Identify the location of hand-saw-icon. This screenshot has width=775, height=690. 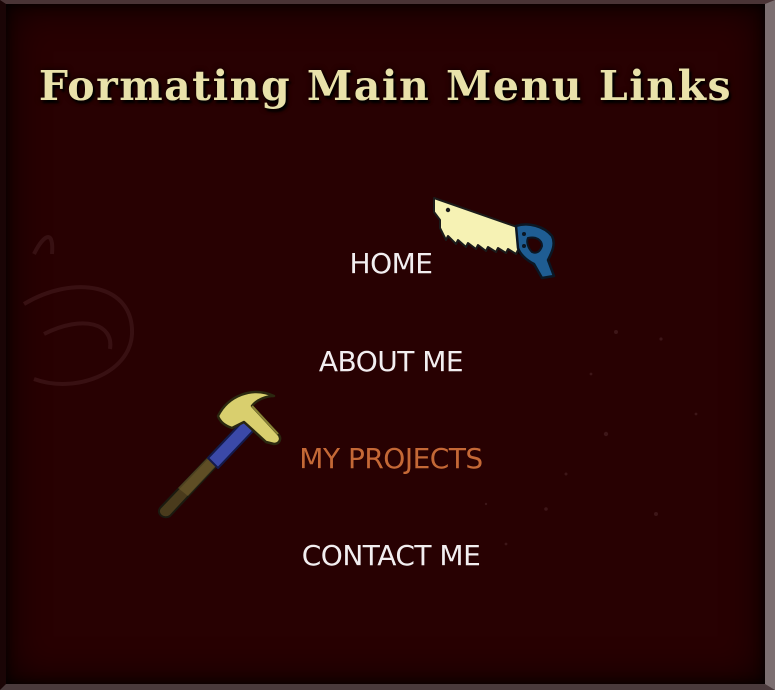
(494, 238).